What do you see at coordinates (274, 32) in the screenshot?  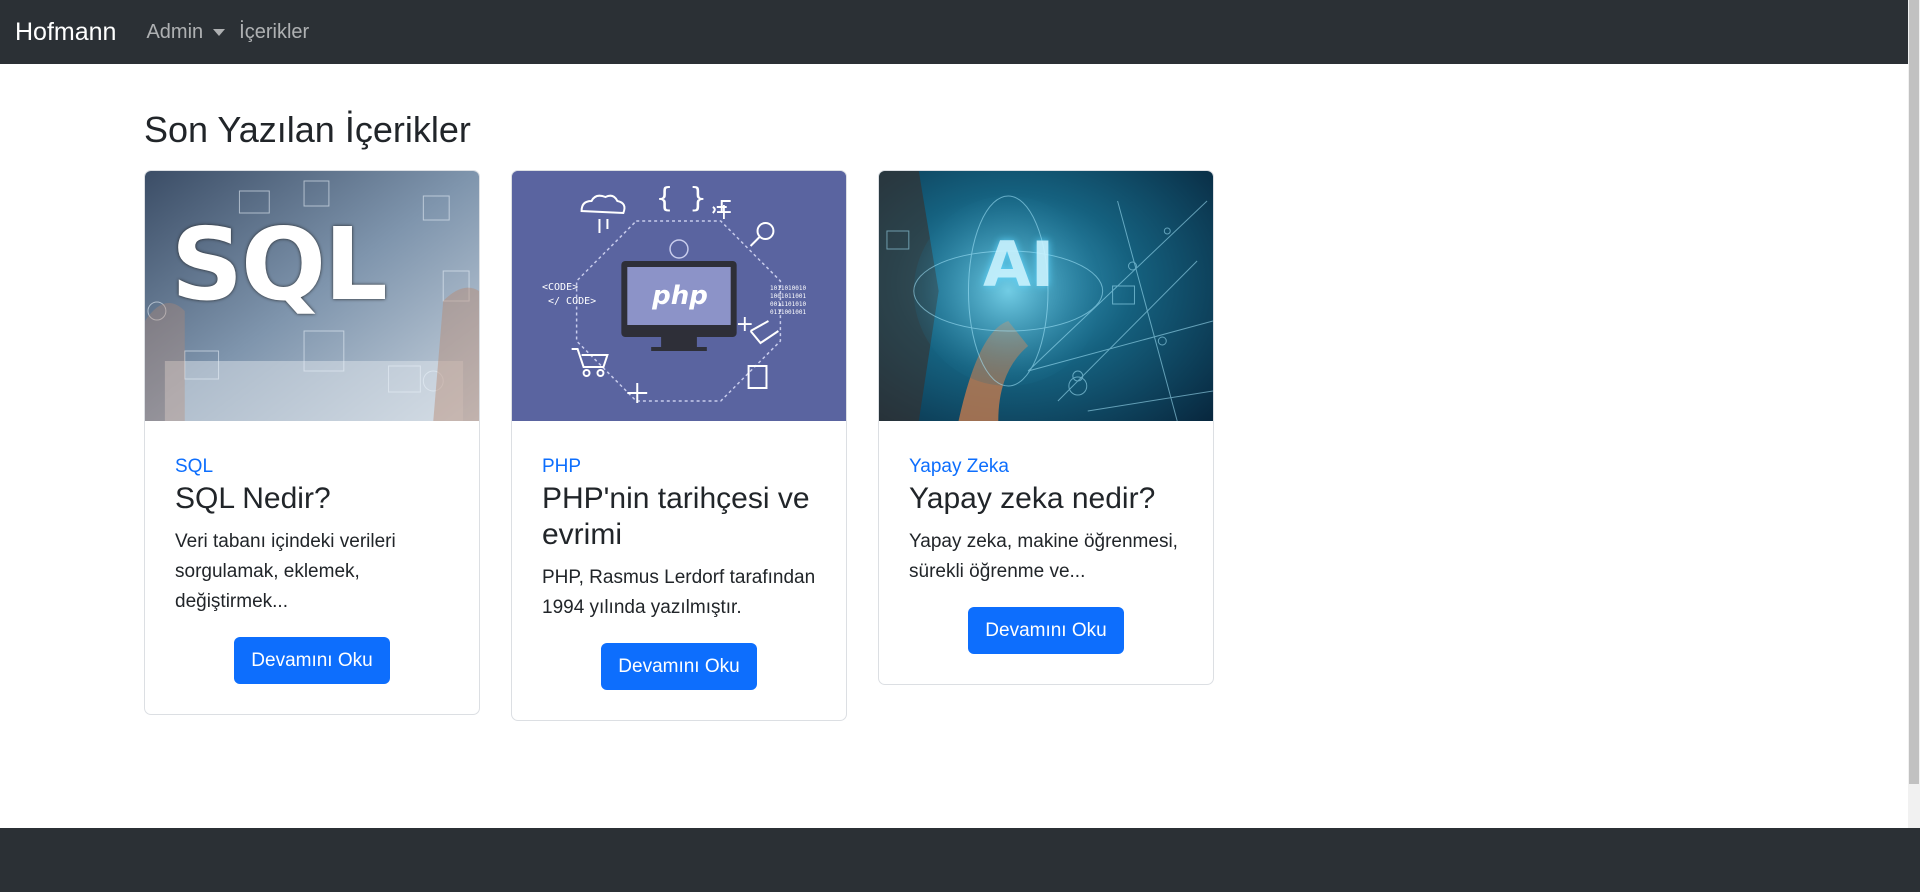 I see `nav-icerikler: İçerikler` at bounding box center [274, 32].